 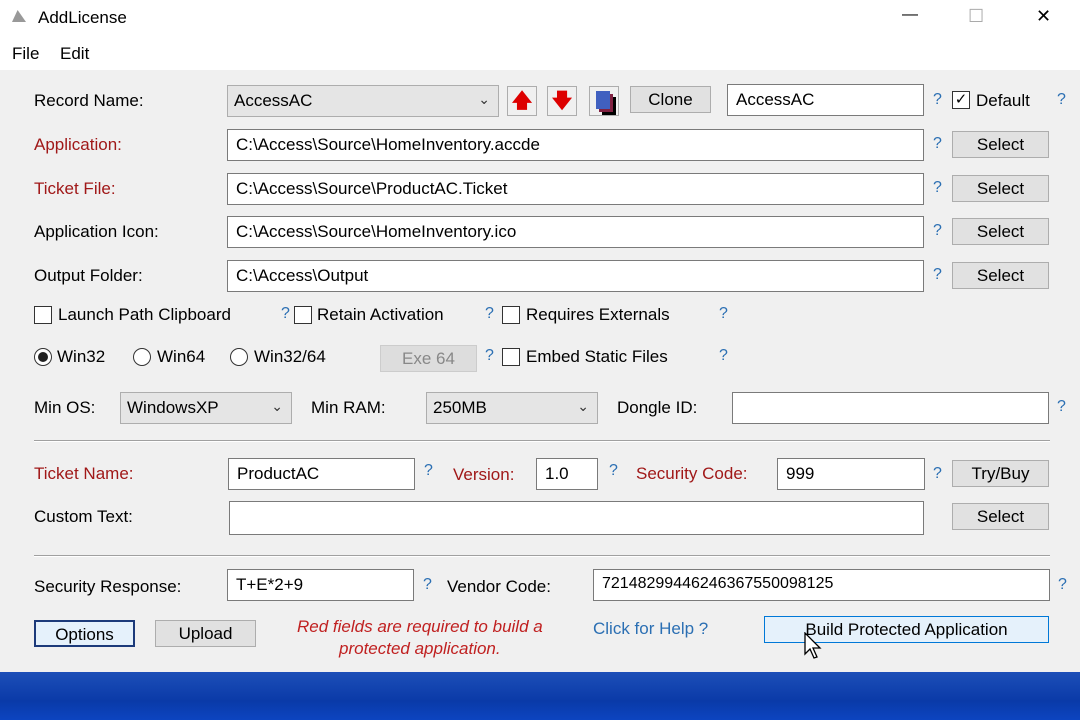 What do you see at coordinates (976, 16) in the screenshot?
I see `maximize-button: ☐` at bounding box center [976, 16].